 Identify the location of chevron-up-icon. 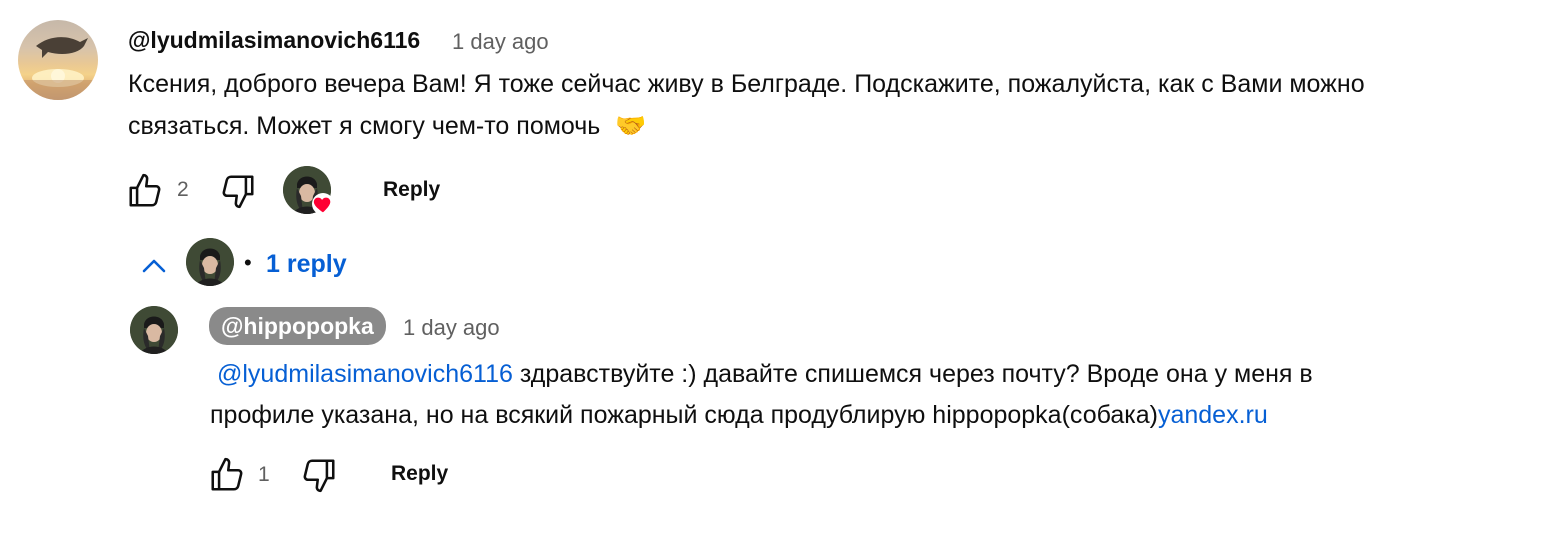
(154, 266).